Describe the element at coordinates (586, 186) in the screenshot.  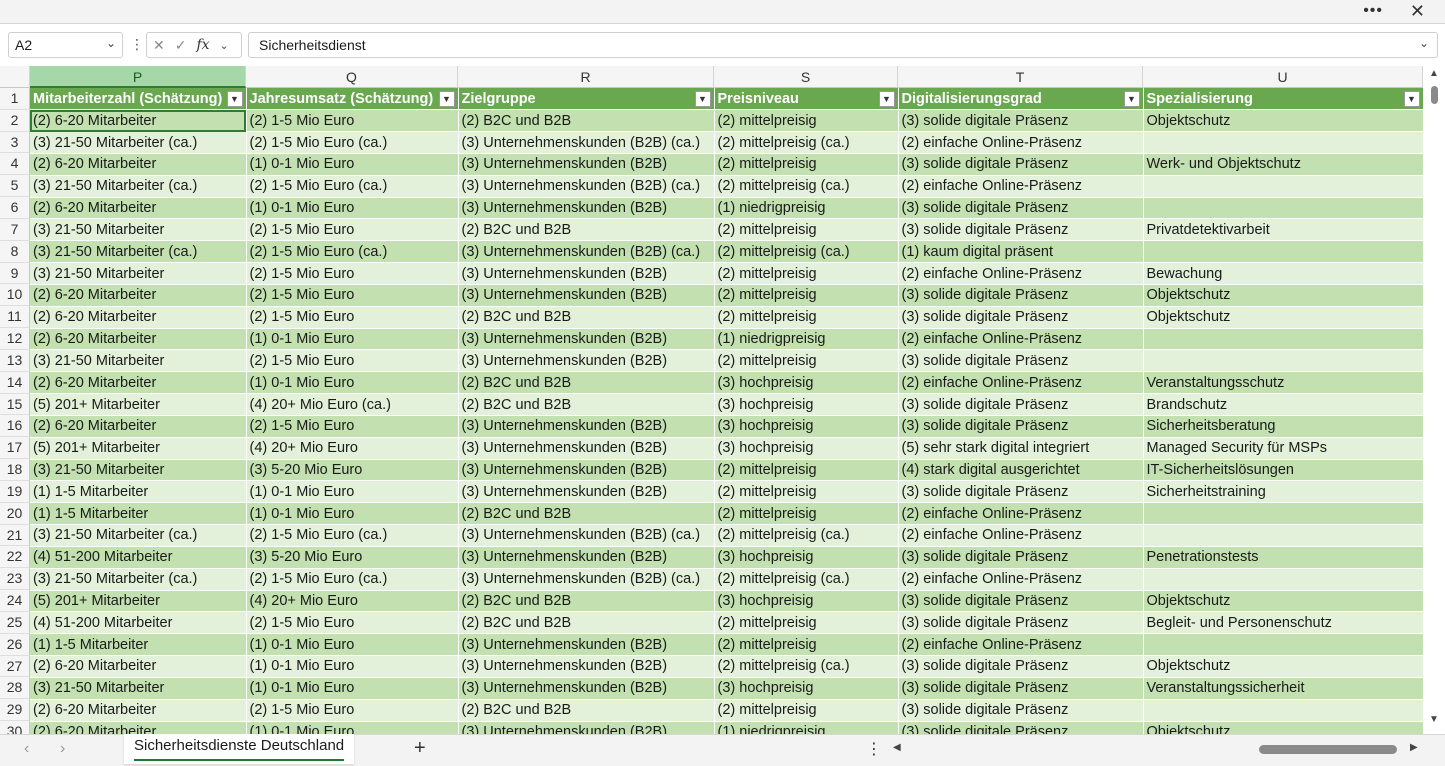
I see `table-cell: (3) Unternehmenskunden (B2B) (ca.)` at that location.